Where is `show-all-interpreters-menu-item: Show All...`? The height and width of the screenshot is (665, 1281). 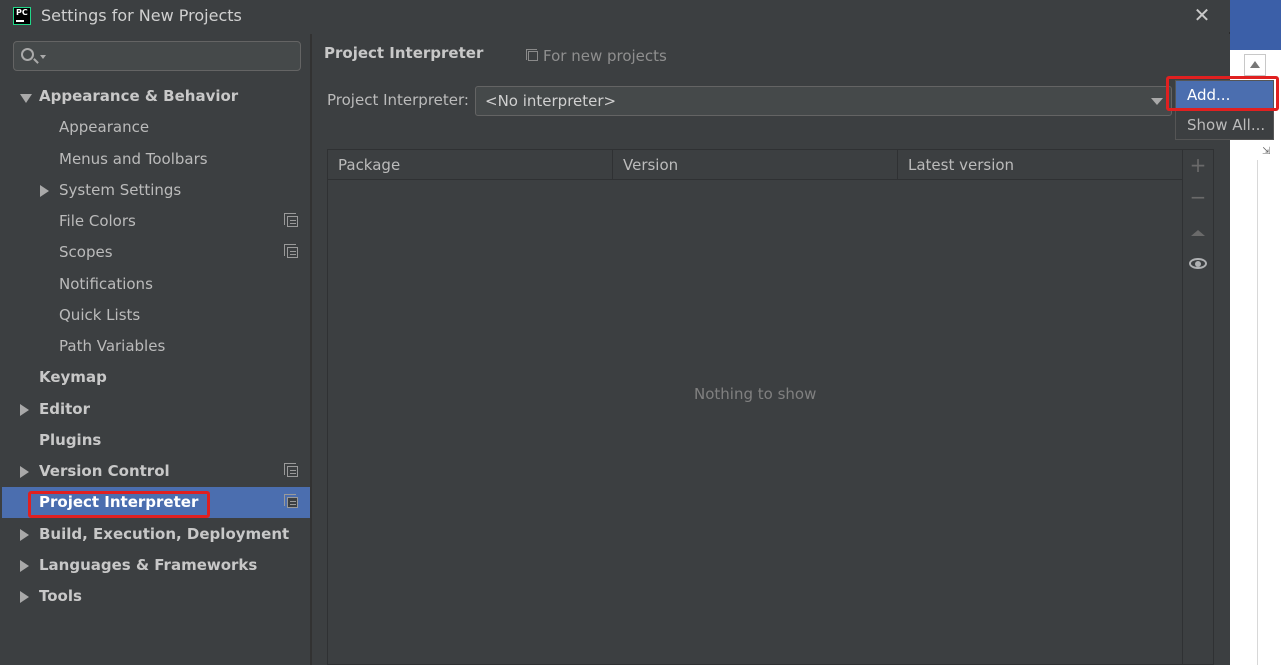
show-all-interpreters-menu-item: Show All... is located at coordinates (1224, 125).